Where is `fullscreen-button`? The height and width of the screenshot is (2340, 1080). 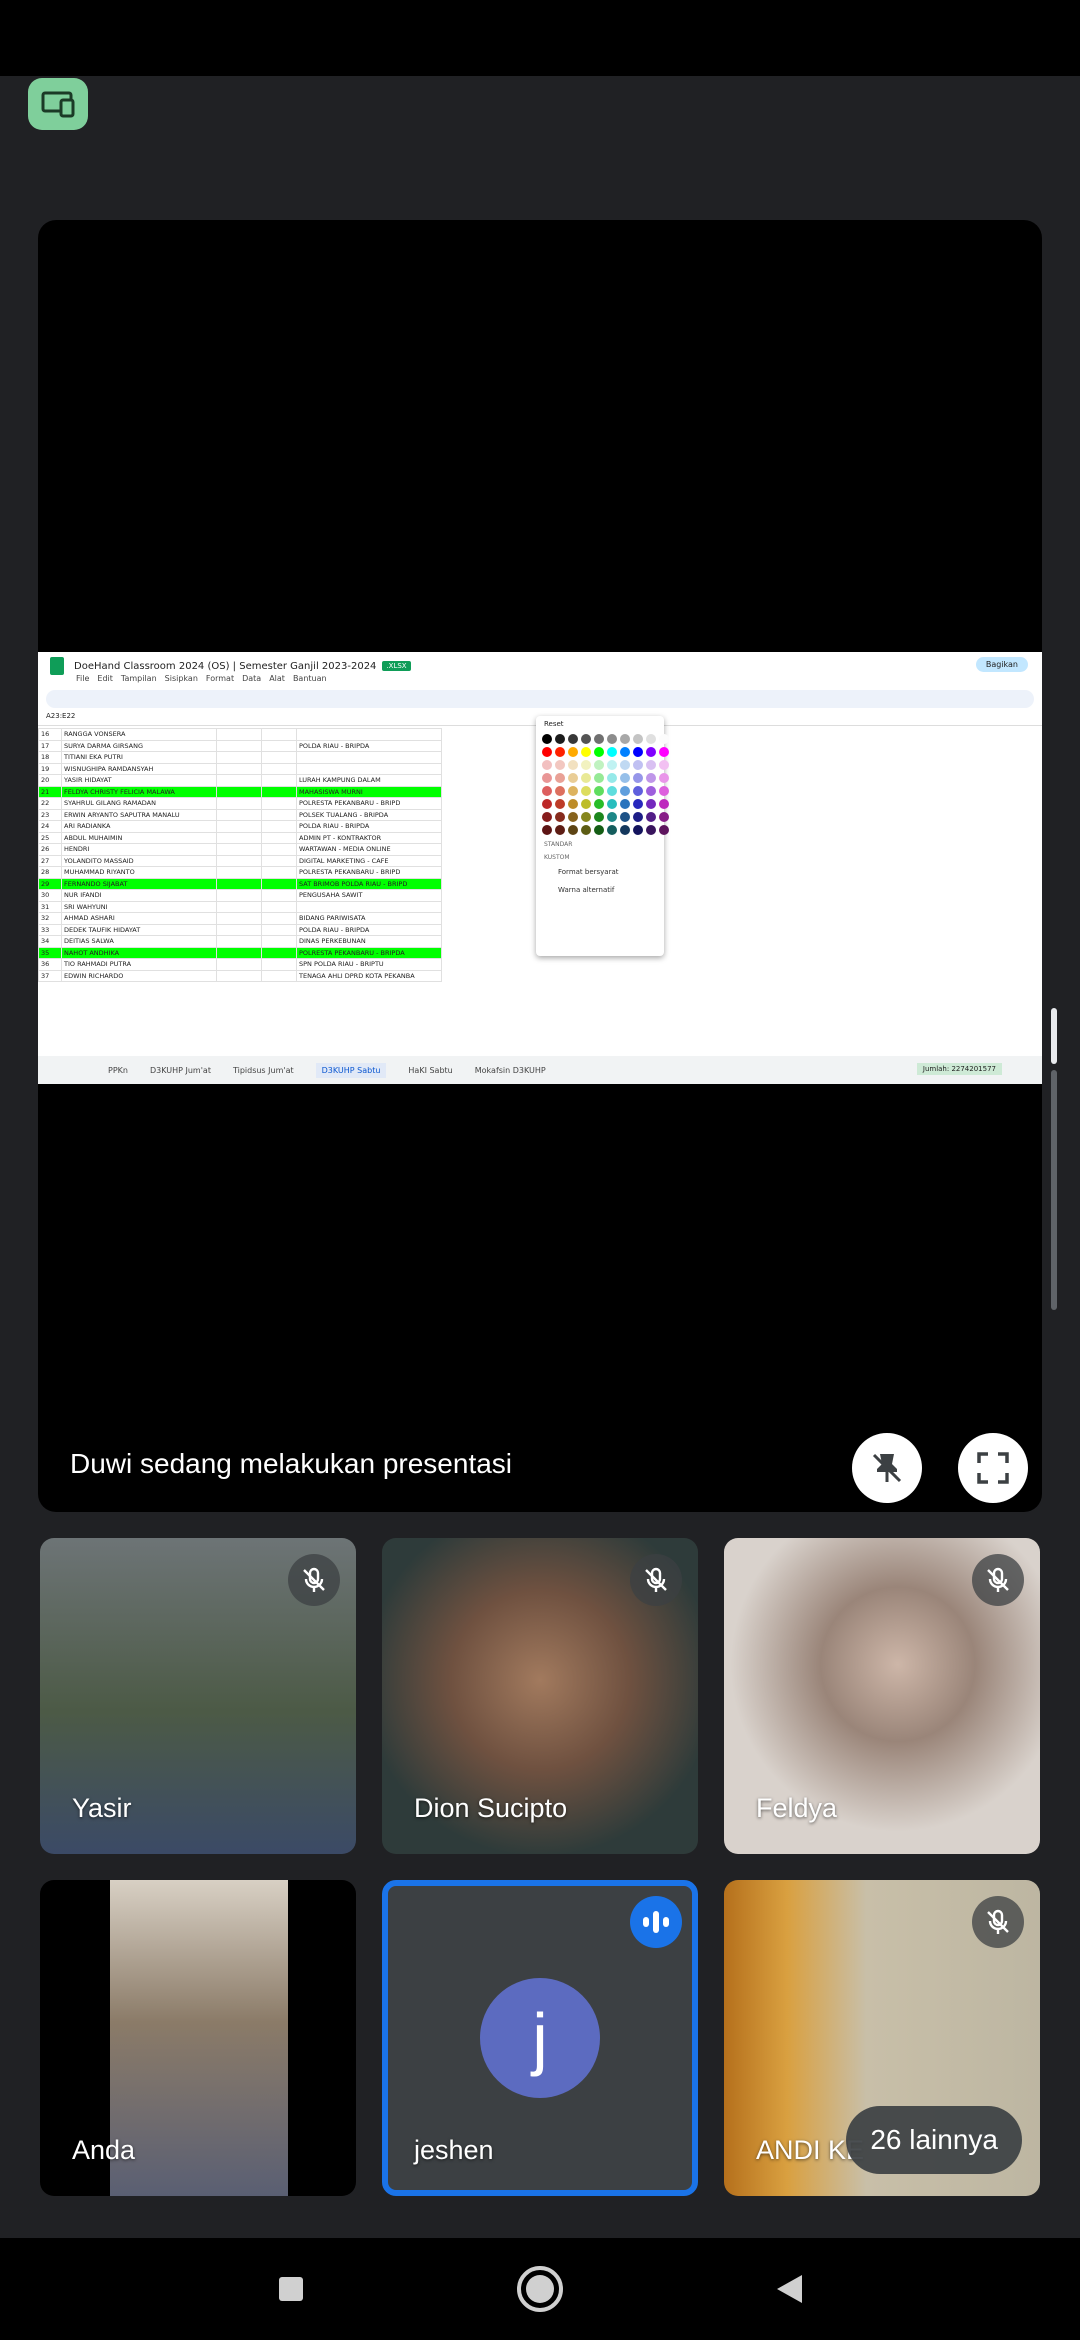 fullscreen-button is located at coordinates (993, 1468).